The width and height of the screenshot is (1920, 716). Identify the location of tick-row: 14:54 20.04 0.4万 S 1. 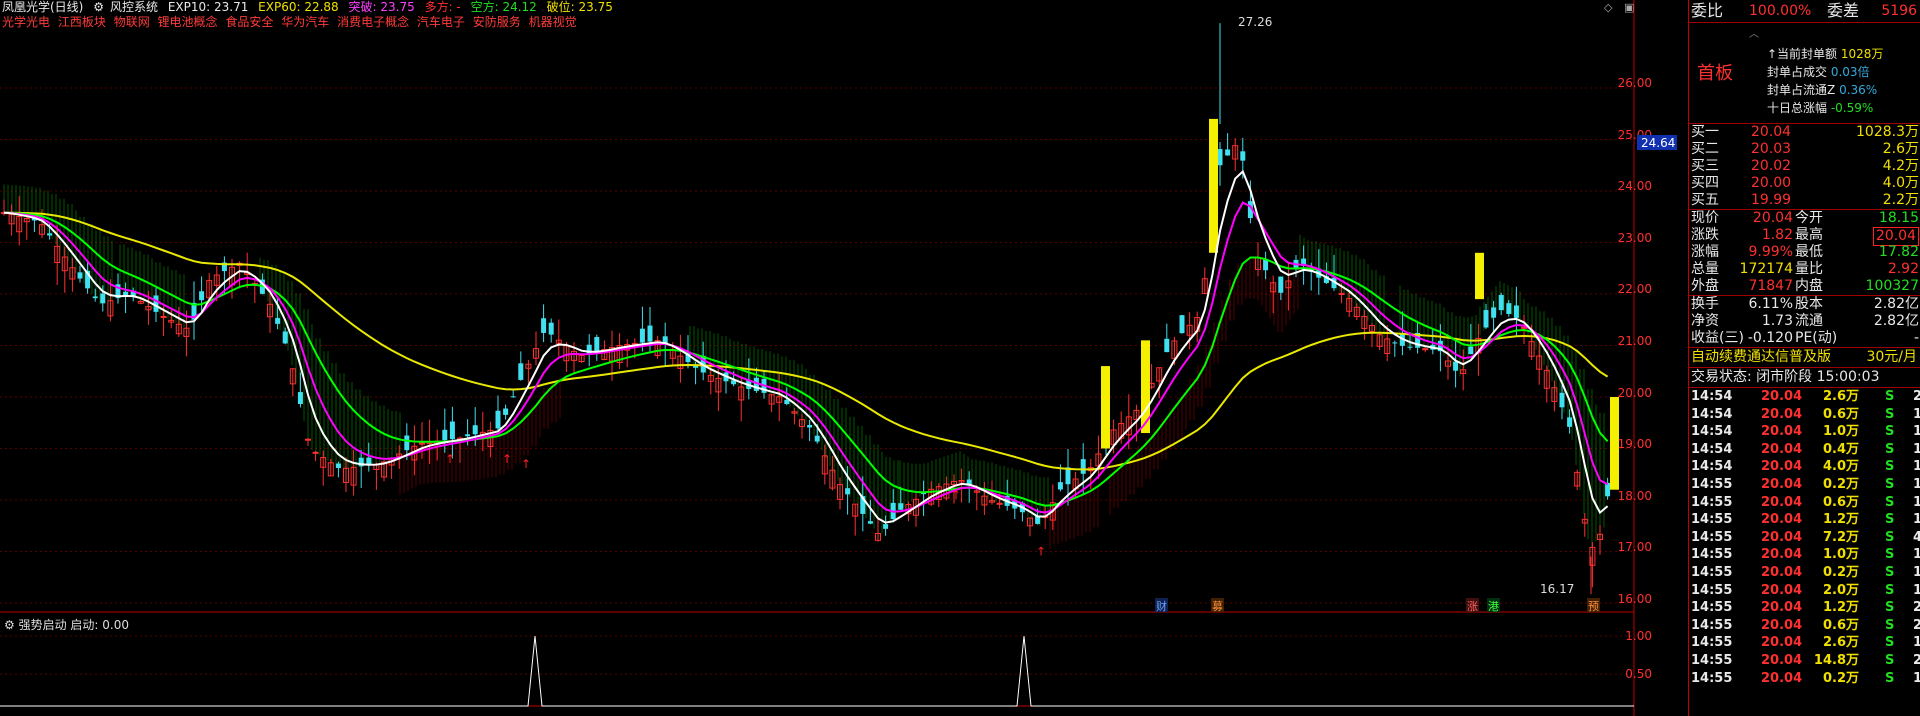
(1804, 450).